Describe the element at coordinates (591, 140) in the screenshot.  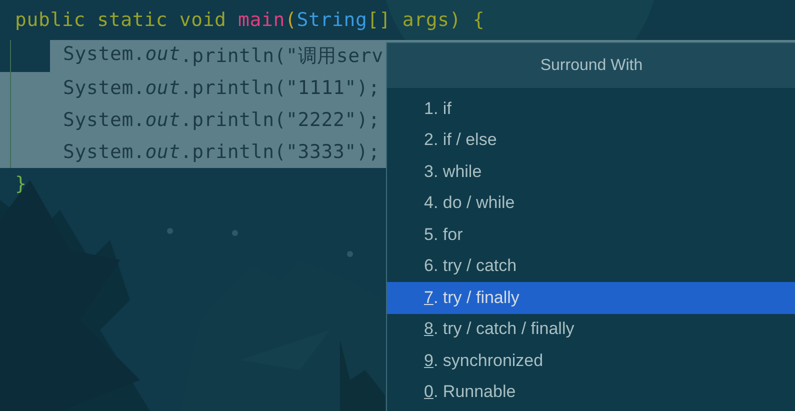
I see `menu-item: 2. if / else` at that location.